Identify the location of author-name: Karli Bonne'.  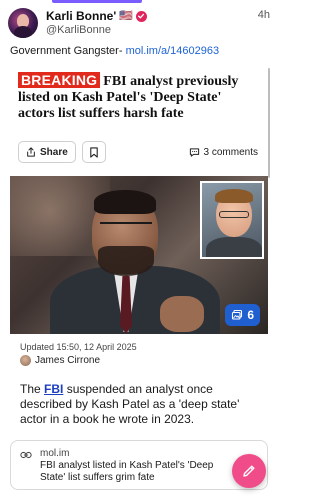
(81, 16).